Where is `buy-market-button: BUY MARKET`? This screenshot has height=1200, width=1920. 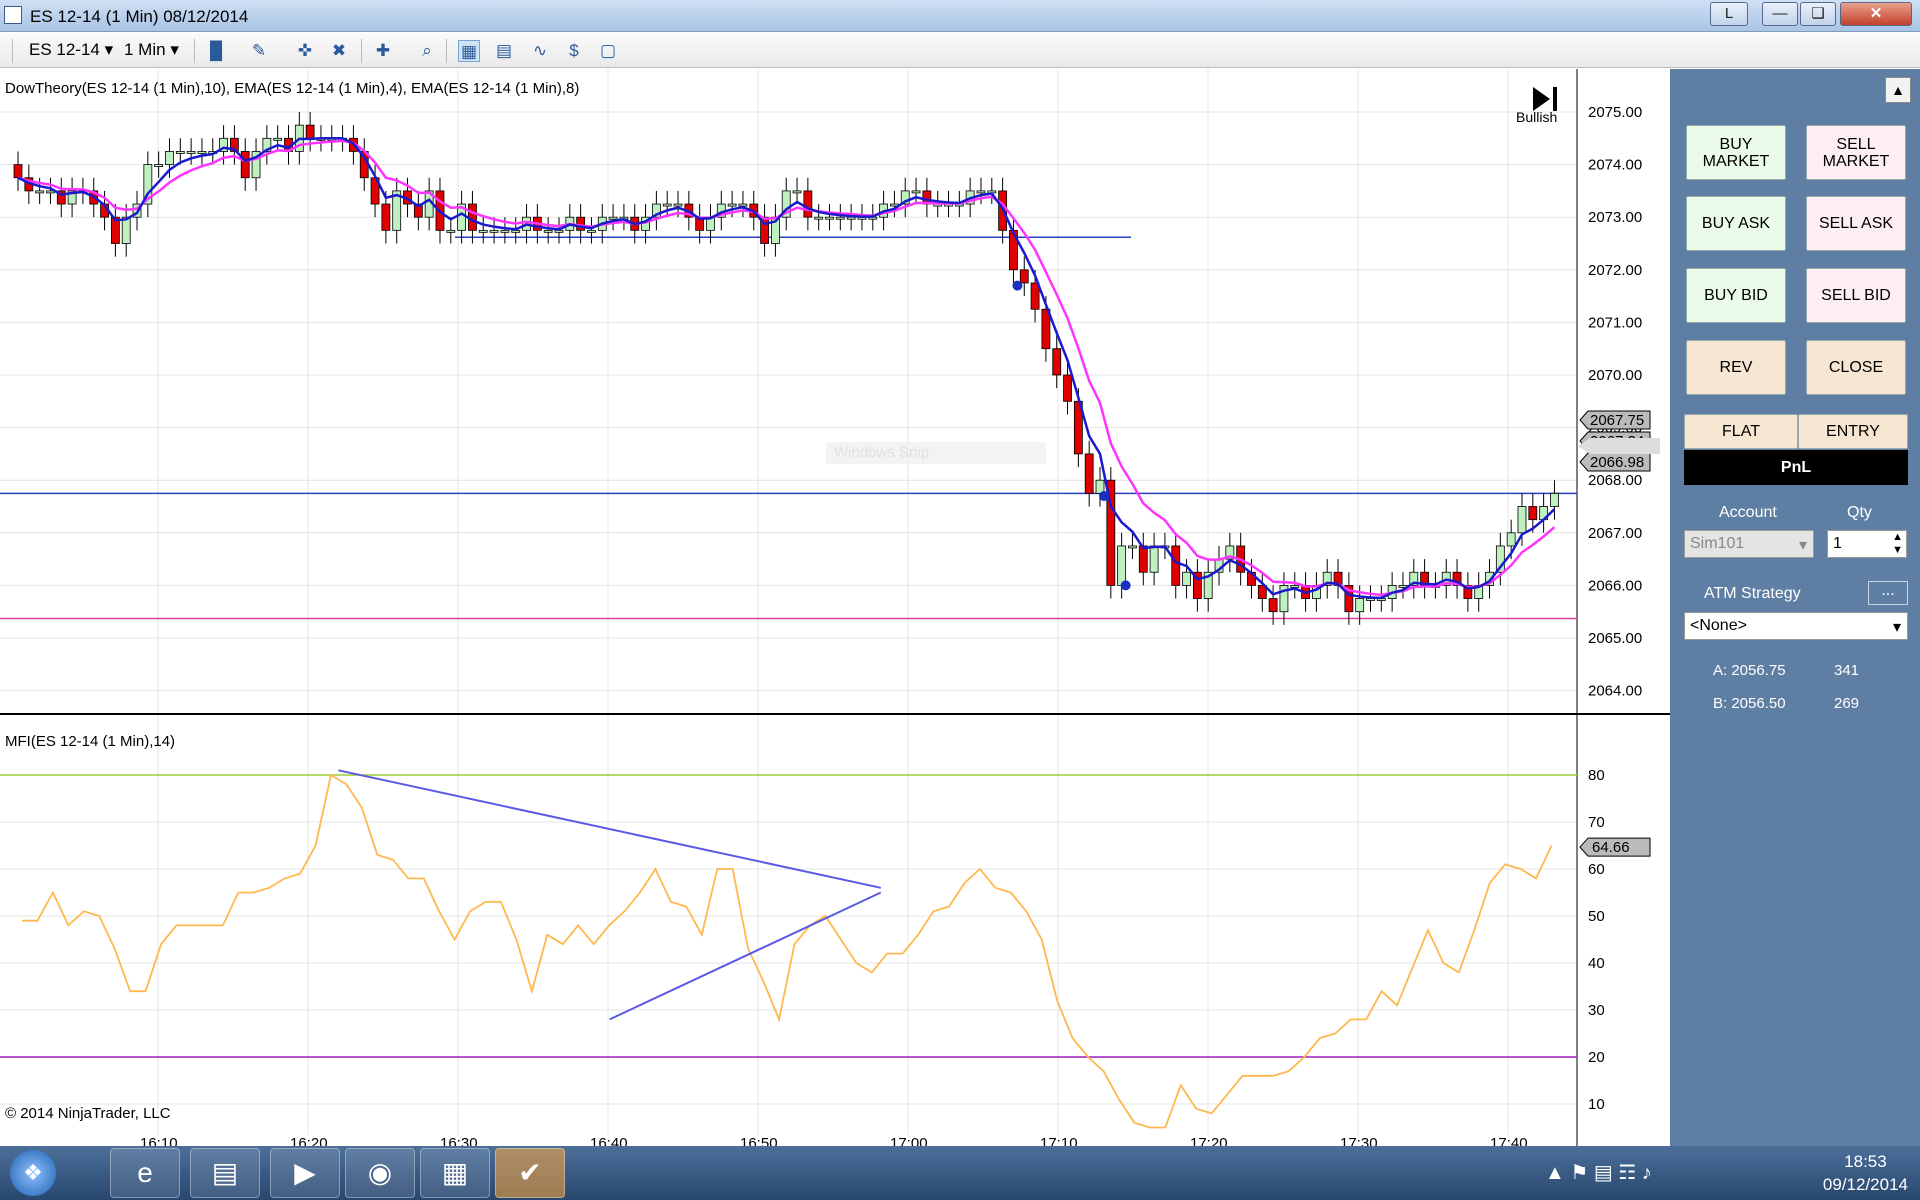
buy-market-button: BUY MARKET is located at coordinates (1736, 152).